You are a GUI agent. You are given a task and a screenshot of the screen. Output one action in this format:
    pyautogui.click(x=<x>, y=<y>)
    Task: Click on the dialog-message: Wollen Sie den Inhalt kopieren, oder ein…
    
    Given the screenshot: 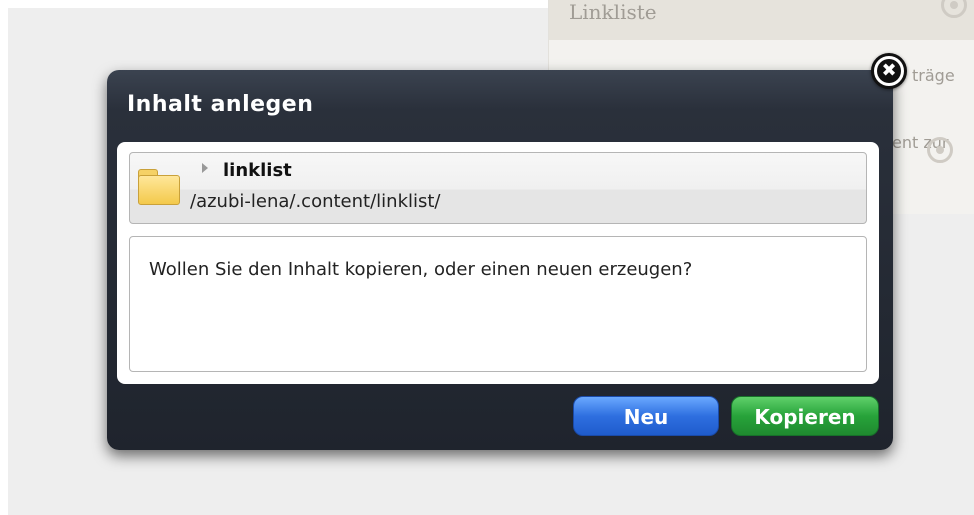 What is the action you would take?
    pyautogui.click(x=421, y=269)
    